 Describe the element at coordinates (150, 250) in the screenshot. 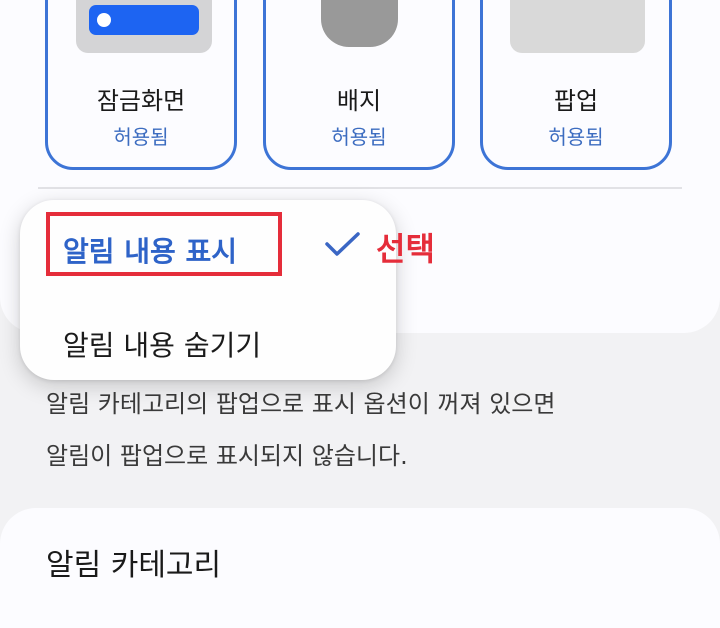

I see `option-show-content: 알림 내용 표시` at that location.